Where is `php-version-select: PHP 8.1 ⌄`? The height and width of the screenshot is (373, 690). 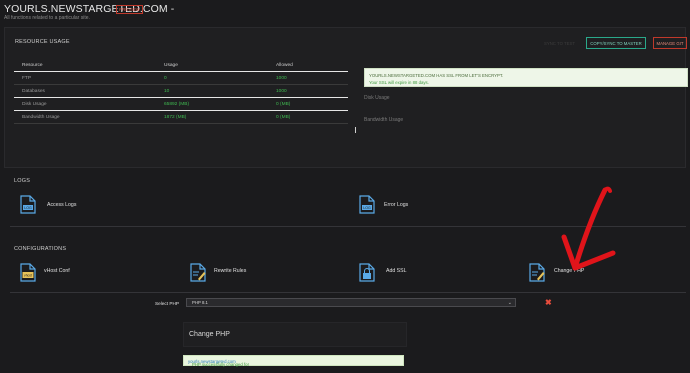
php-version-select: PHP 8.1 ⌄ is located at coordinates (351, 302).